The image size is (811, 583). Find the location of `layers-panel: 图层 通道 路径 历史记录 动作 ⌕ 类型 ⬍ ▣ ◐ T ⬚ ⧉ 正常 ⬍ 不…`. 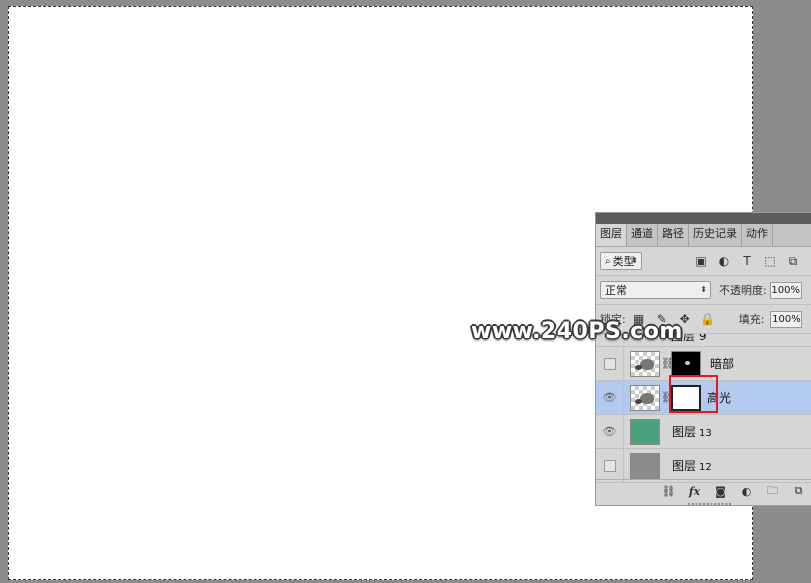

layers-panel: 图层 通道 路径 历史记录 动作 ⌕ 类型 ⬍ ▣ ◐ T ⬚ ⧉ 正常 ⬍ 不… is located at coordinates (703, 359).